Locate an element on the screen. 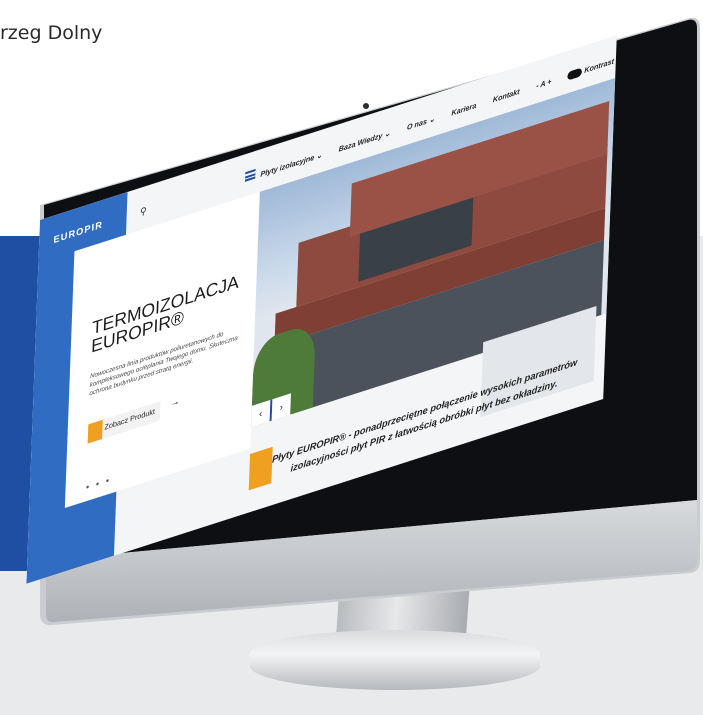  nav-item-baza-wiedzy: Baza Wiedzy ⌄ is located at coordinates (365, 141).